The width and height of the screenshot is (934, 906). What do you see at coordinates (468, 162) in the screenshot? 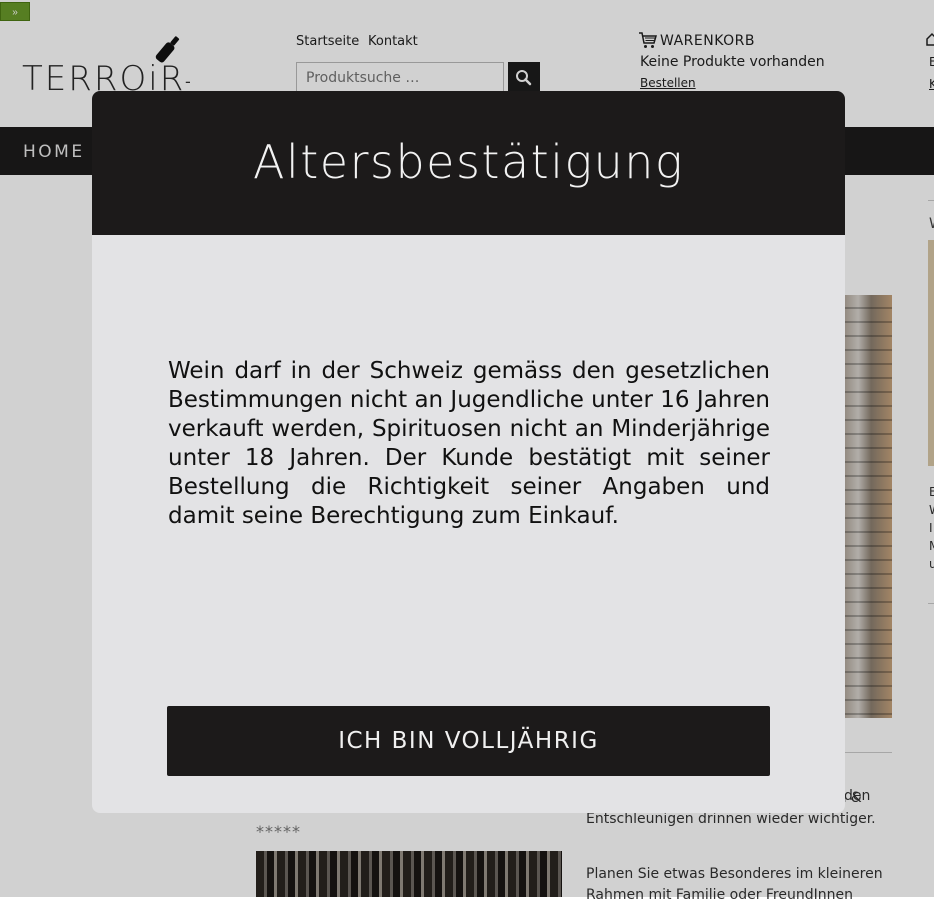
I see `dialog-title: Altersbestätigung` at bounding box center [468, 162].